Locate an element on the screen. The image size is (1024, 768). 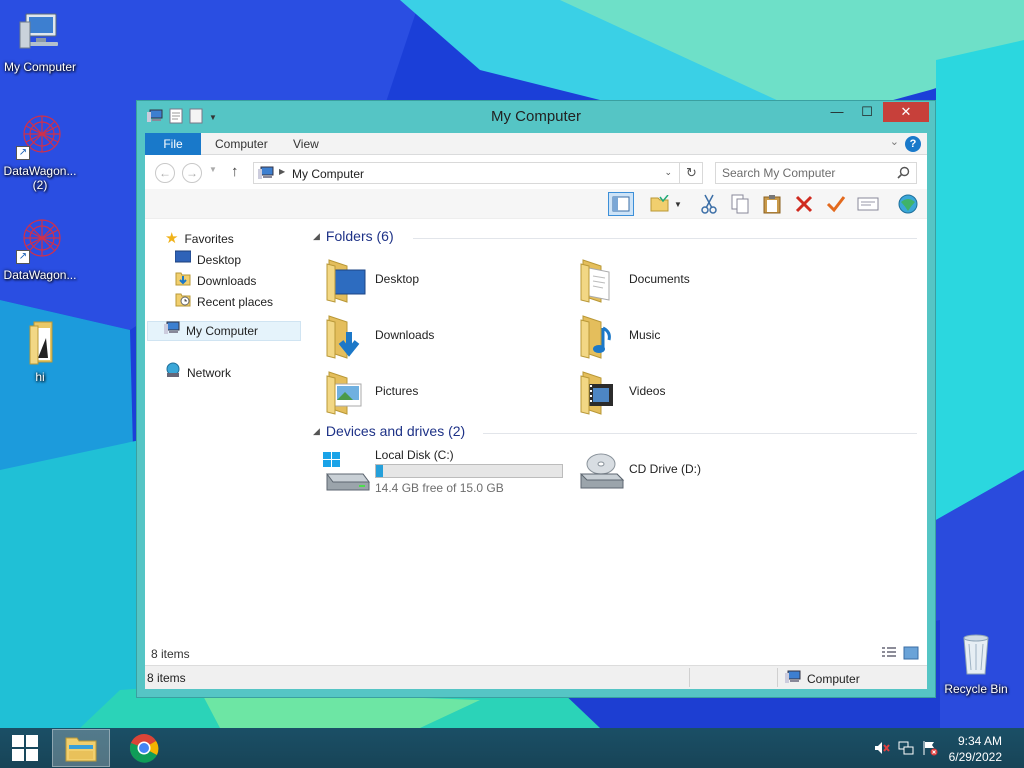
group-title: Devices and drives (2) is located at coordinates (395, 431).